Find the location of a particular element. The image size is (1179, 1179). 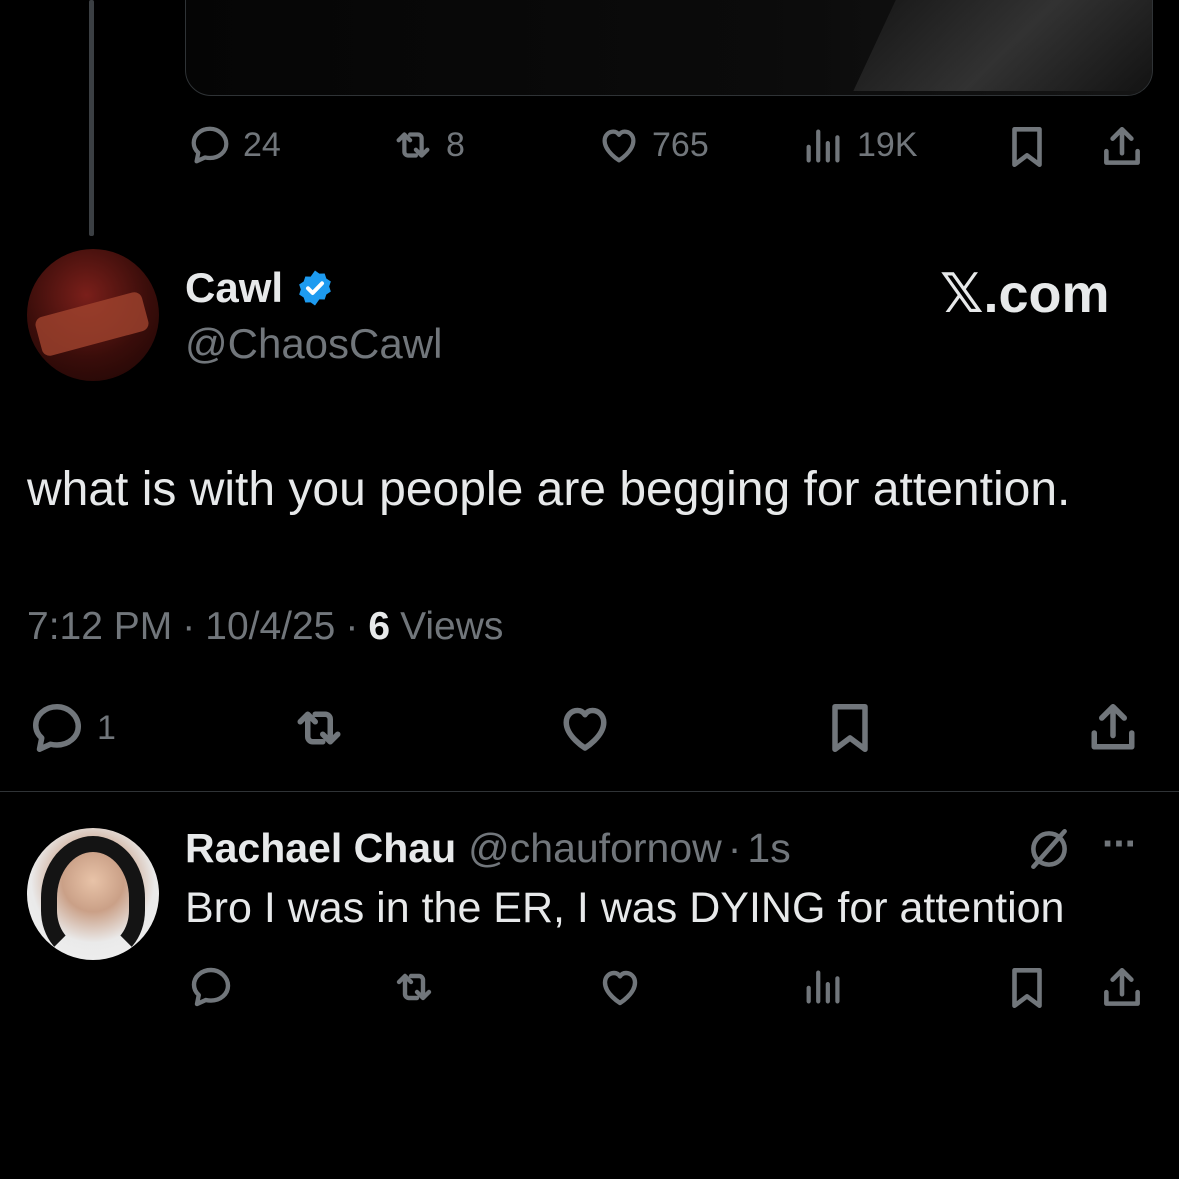

views-link: 6 Views is located at coordinates (435, 627).